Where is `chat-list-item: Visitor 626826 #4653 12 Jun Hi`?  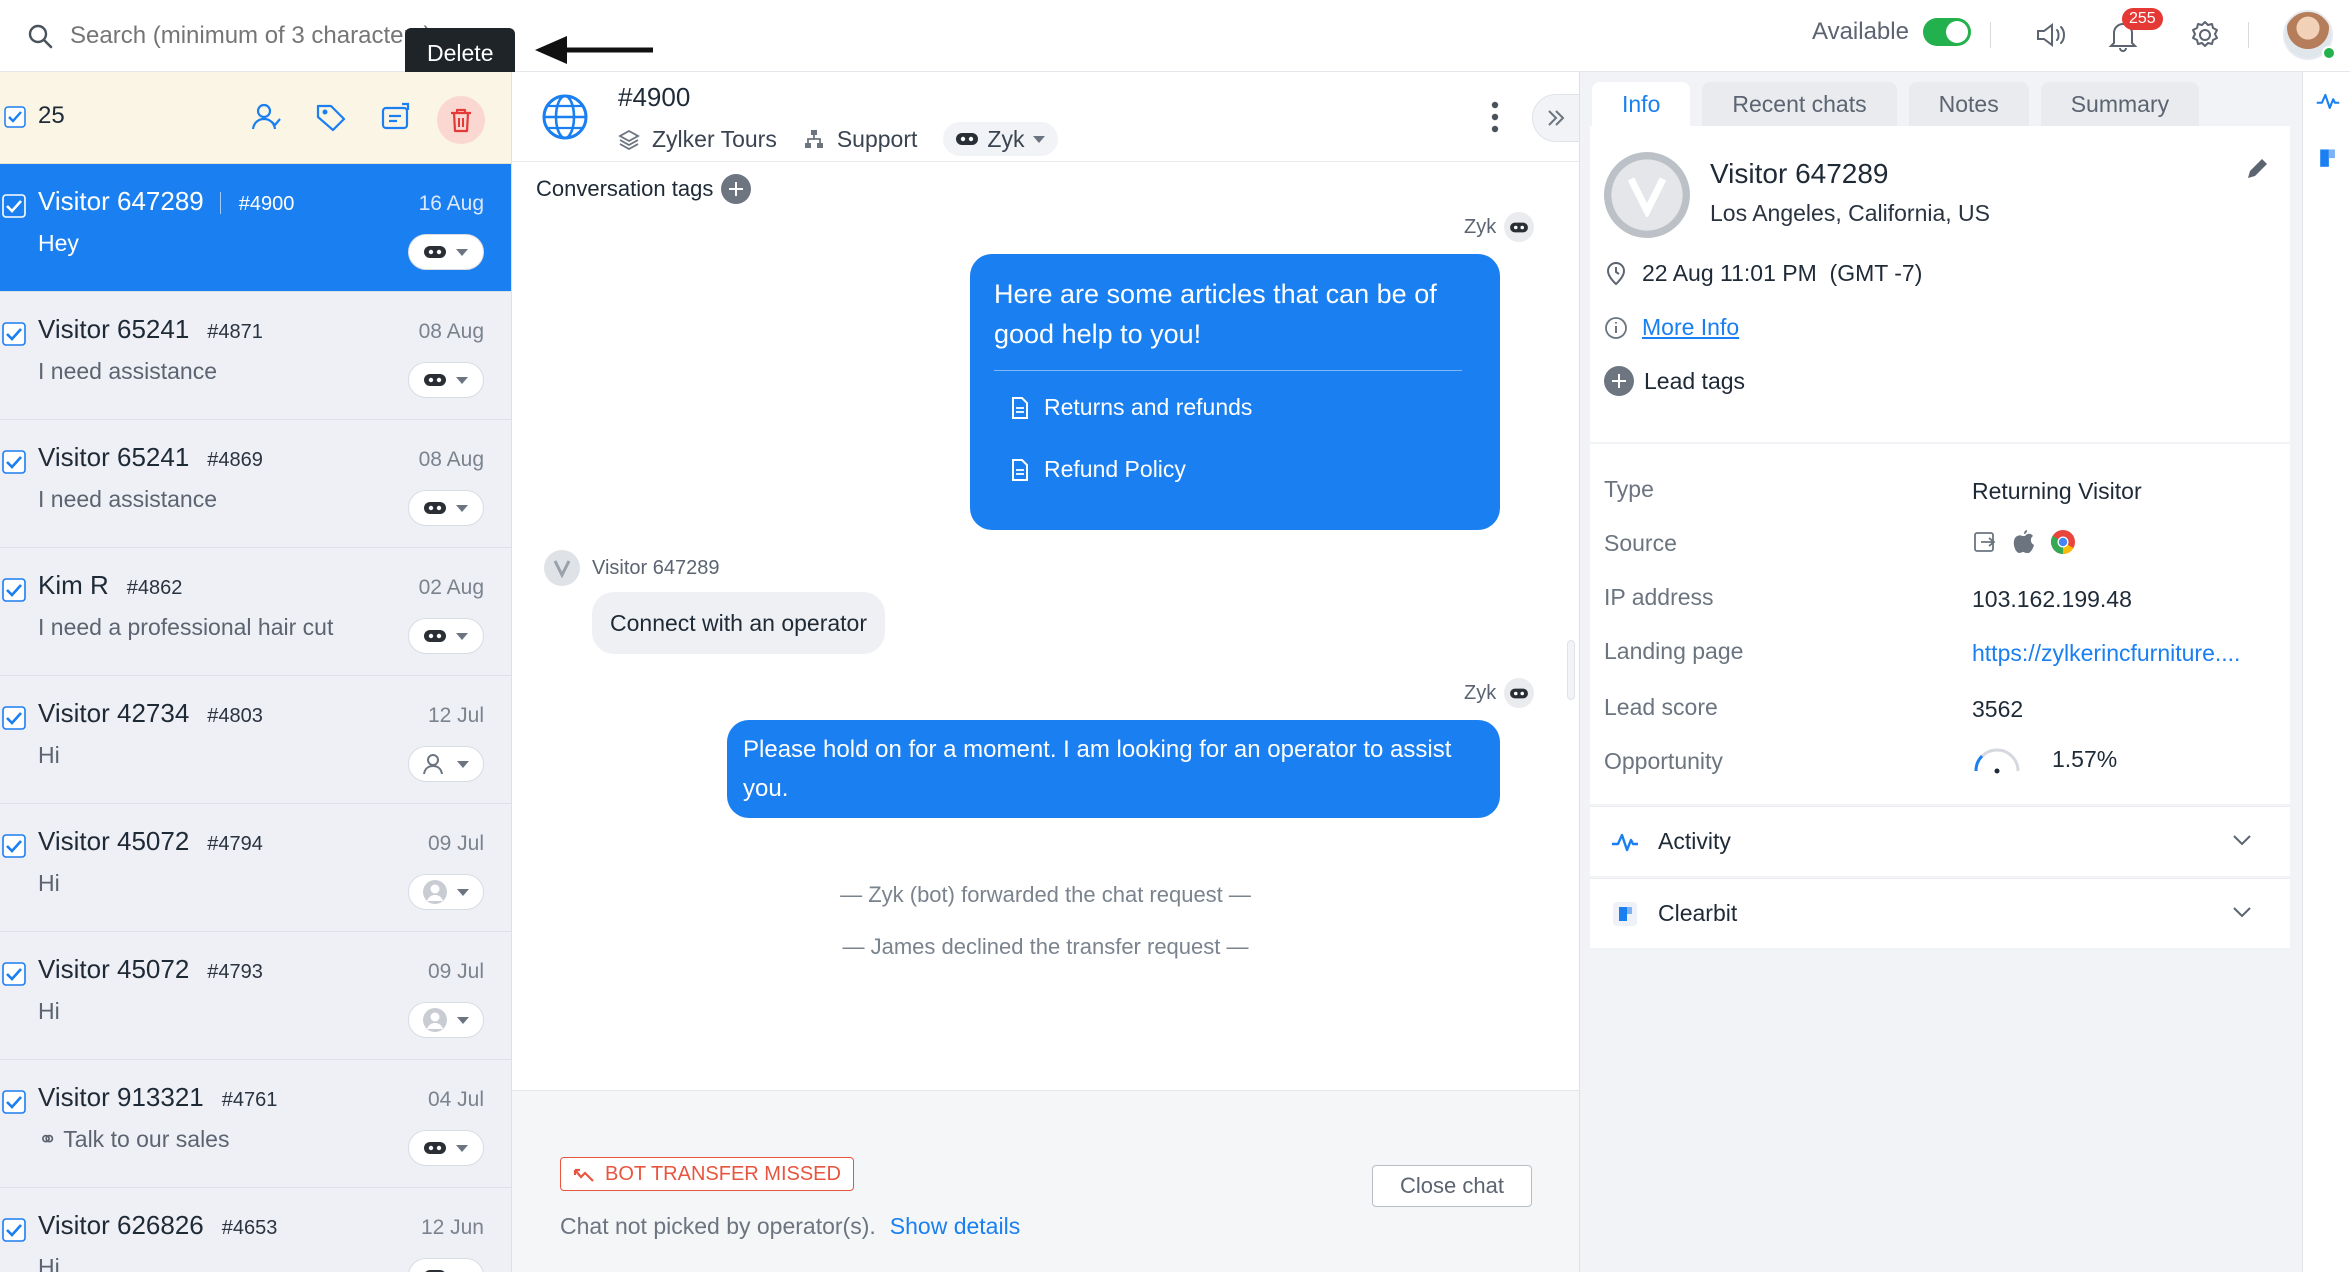
chat-list-item: Visitor 626826 #4653 12 Jun Hi is located at coordinates (255, 1230).